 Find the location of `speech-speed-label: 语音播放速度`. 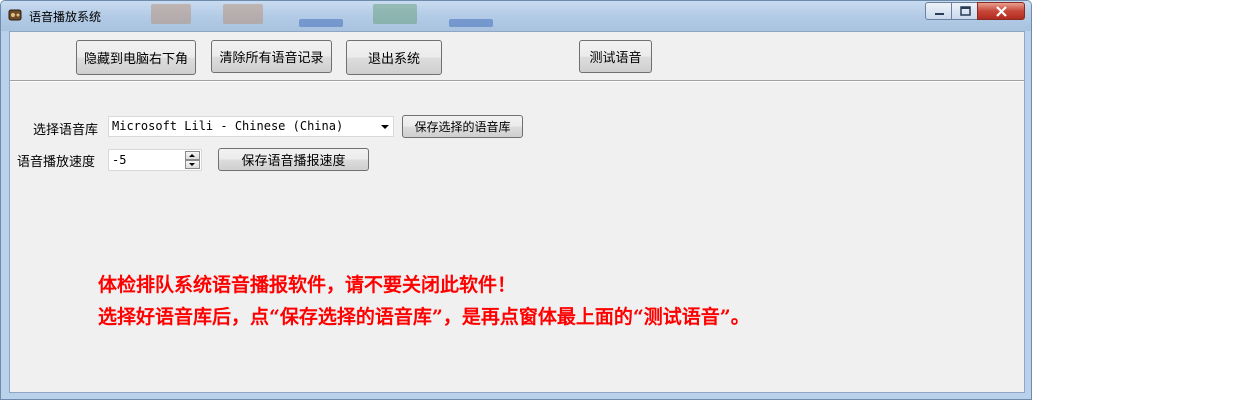

speech-speed-label: 语音播放速度 is located at coordinates (56, 162).